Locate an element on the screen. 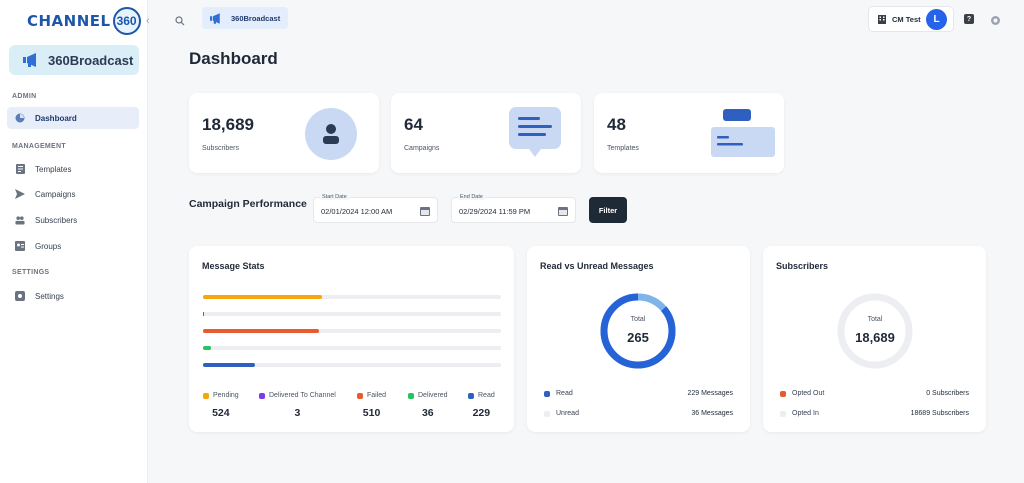  read-row: Read is located at coordinates (558, 393).